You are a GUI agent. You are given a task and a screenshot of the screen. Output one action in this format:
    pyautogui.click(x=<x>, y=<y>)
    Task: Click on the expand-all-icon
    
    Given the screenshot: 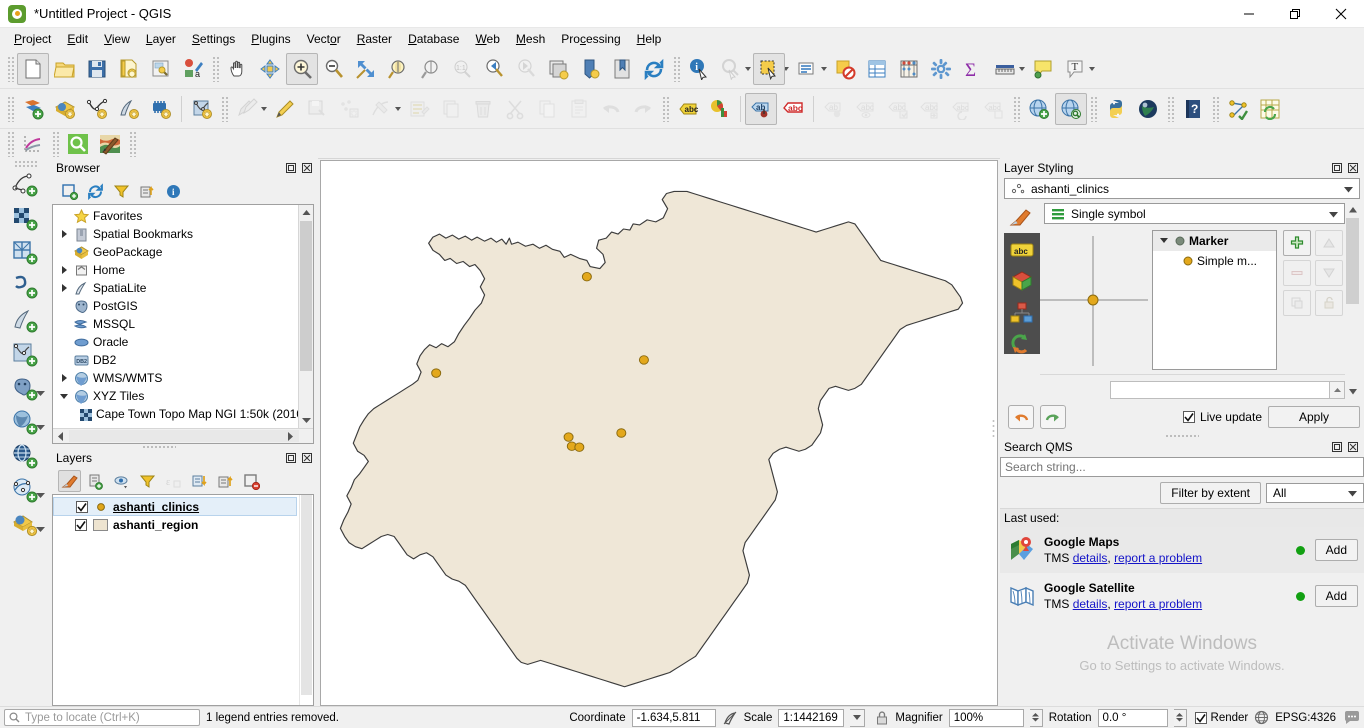 What is the action you would take?
    pyautogui.click(x=199, y=481)
    